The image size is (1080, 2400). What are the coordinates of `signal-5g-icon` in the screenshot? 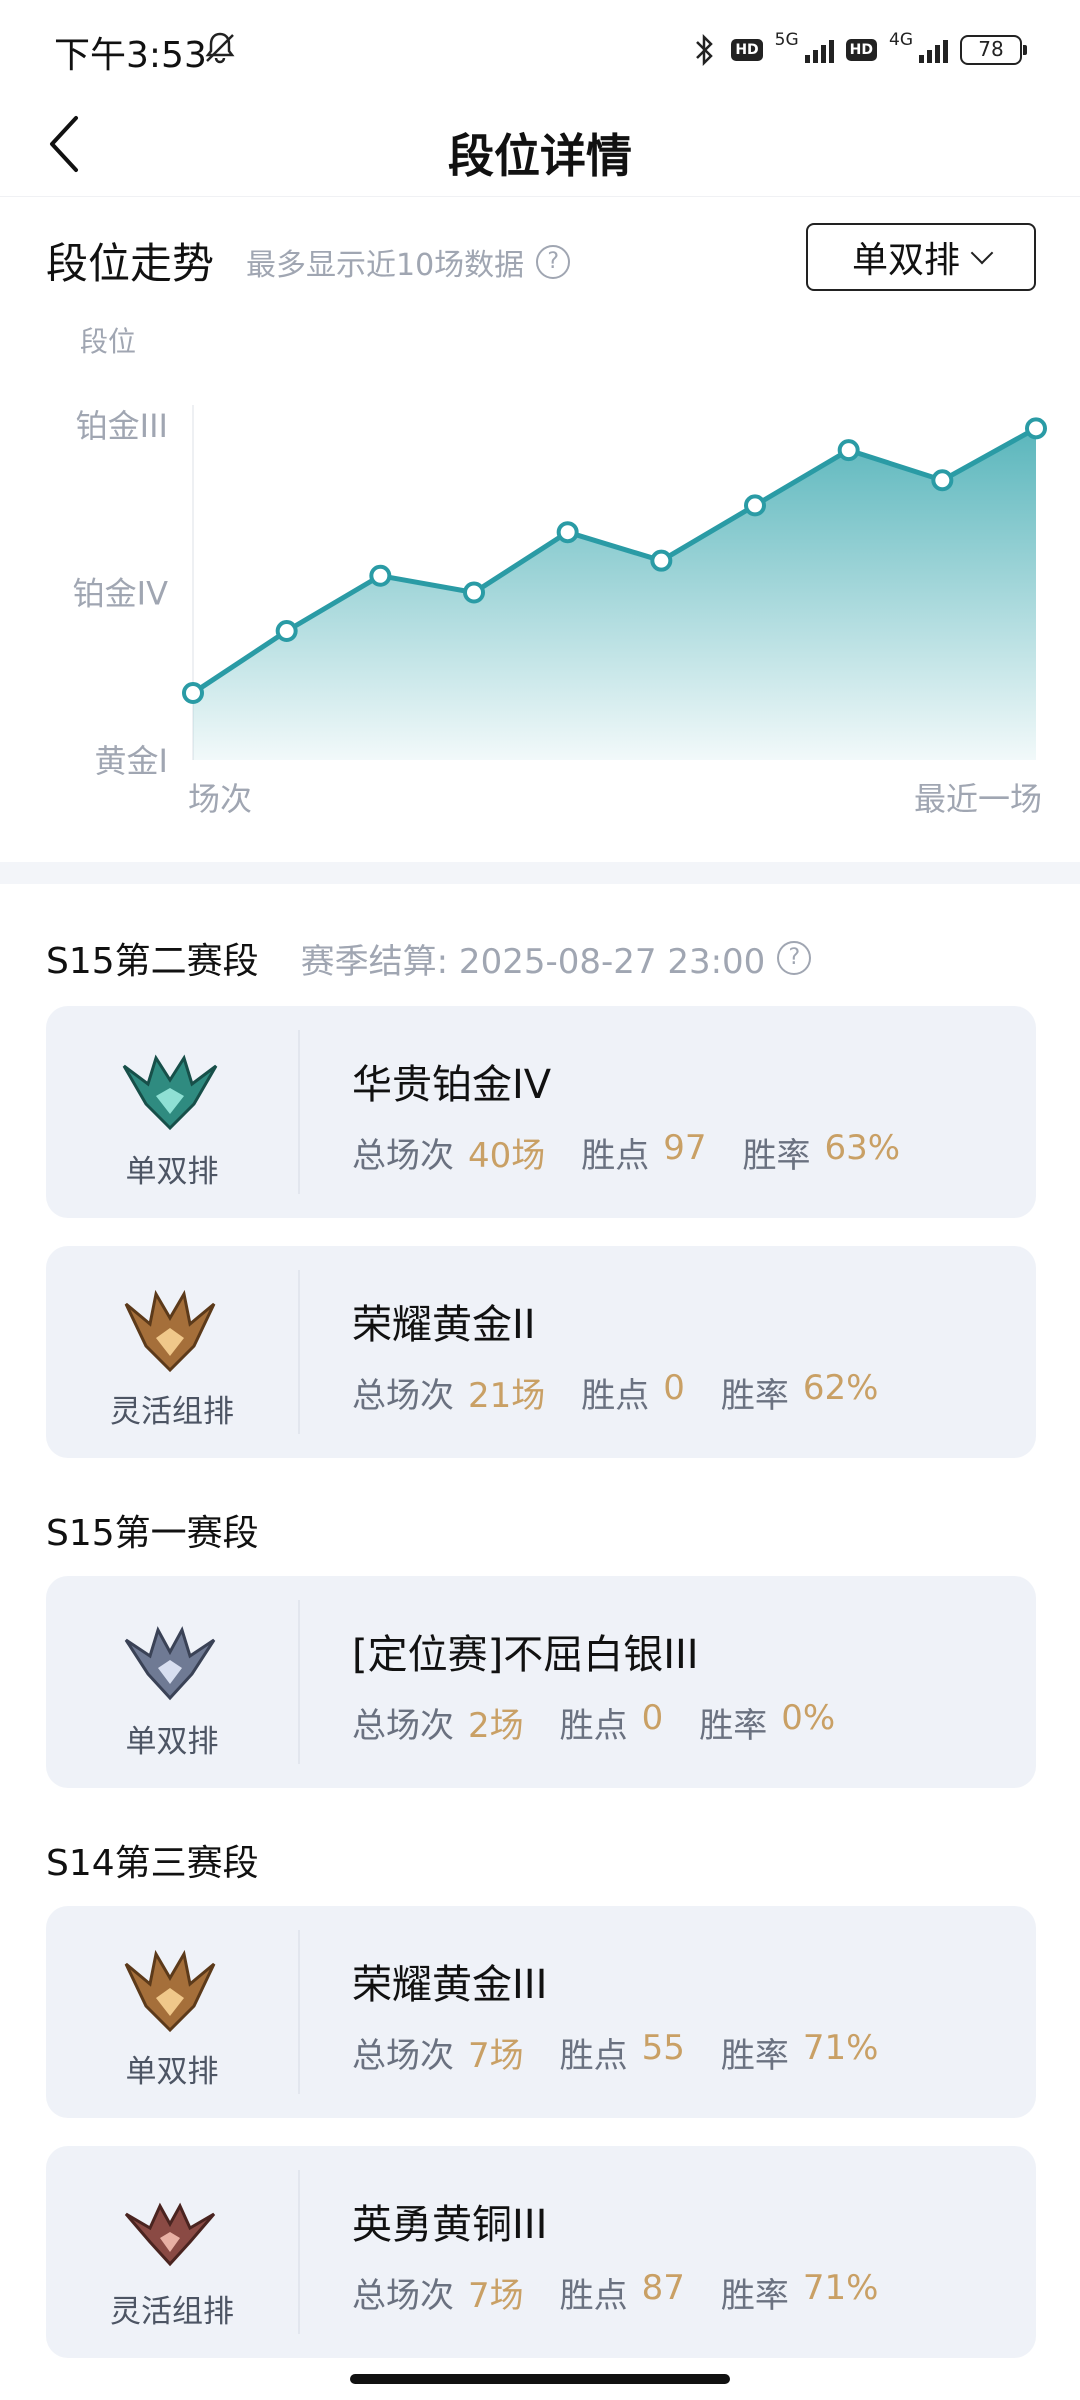 It's located at (819, 50).